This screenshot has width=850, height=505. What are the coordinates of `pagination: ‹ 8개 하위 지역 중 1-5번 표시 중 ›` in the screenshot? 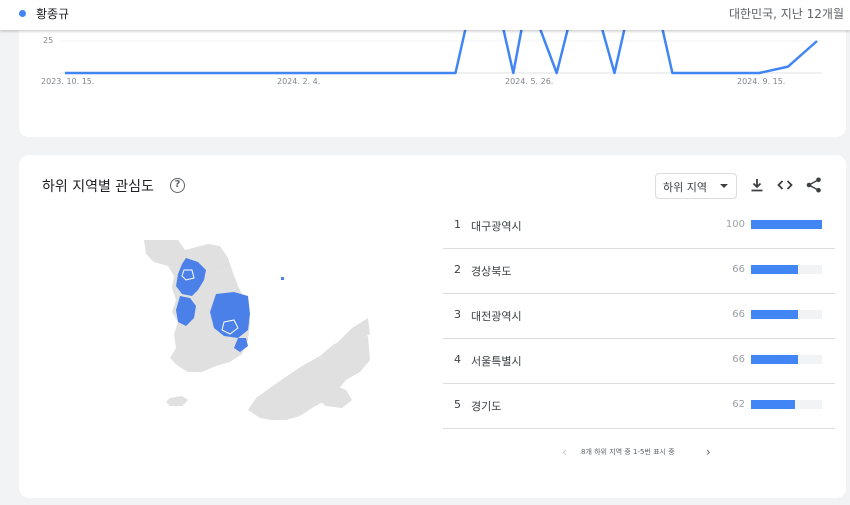 It's located at (643, 452).